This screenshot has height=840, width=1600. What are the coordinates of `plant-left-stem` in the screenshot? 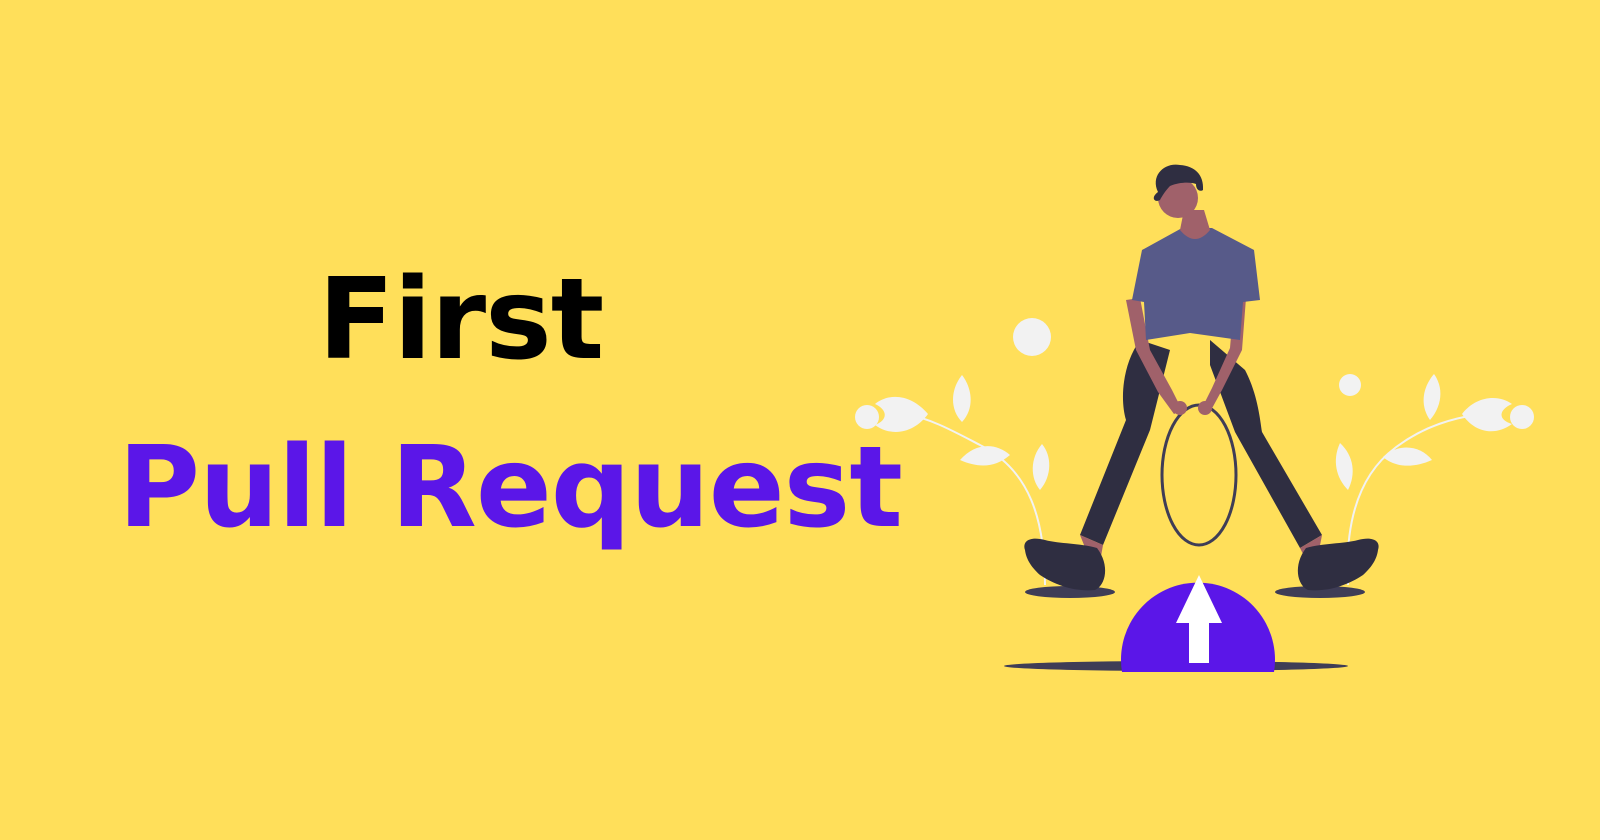 It's located at (975, 499).